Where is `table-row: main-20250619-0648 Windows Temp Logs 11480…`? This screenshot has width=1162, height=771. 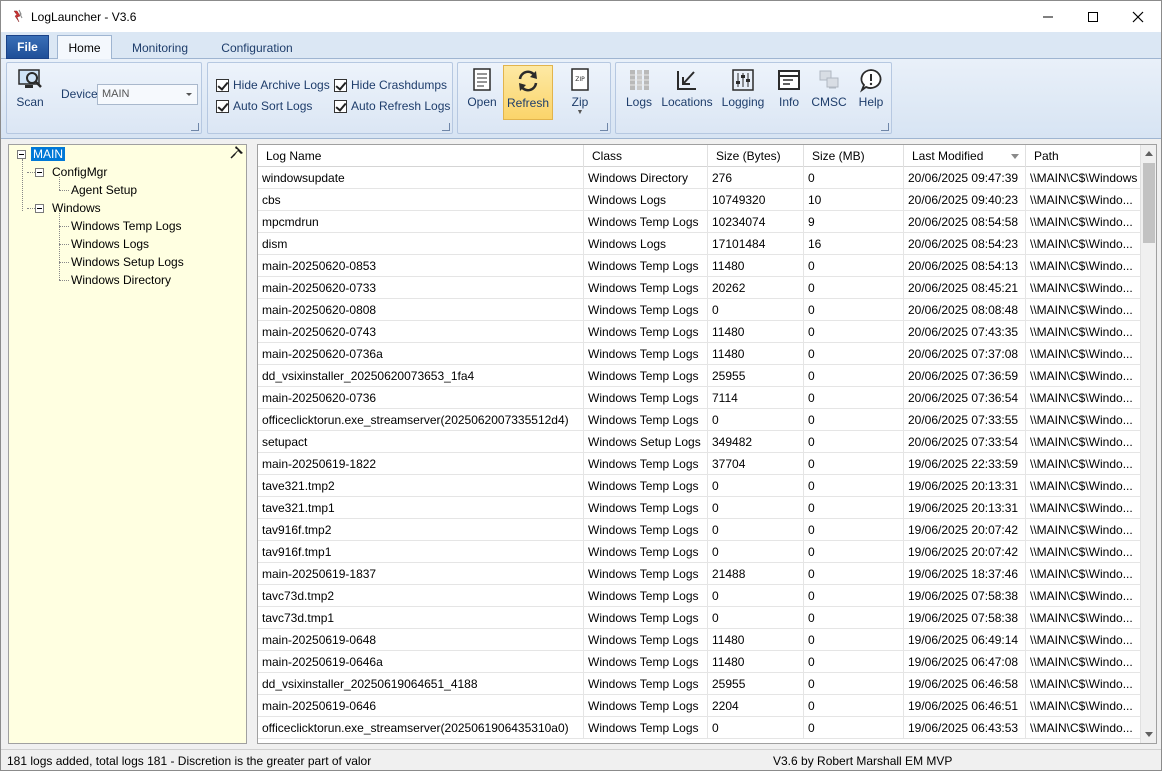
table-row: main-20250619-0648 Windows Temp Logs 11480… is located at coordinates (700, 640).